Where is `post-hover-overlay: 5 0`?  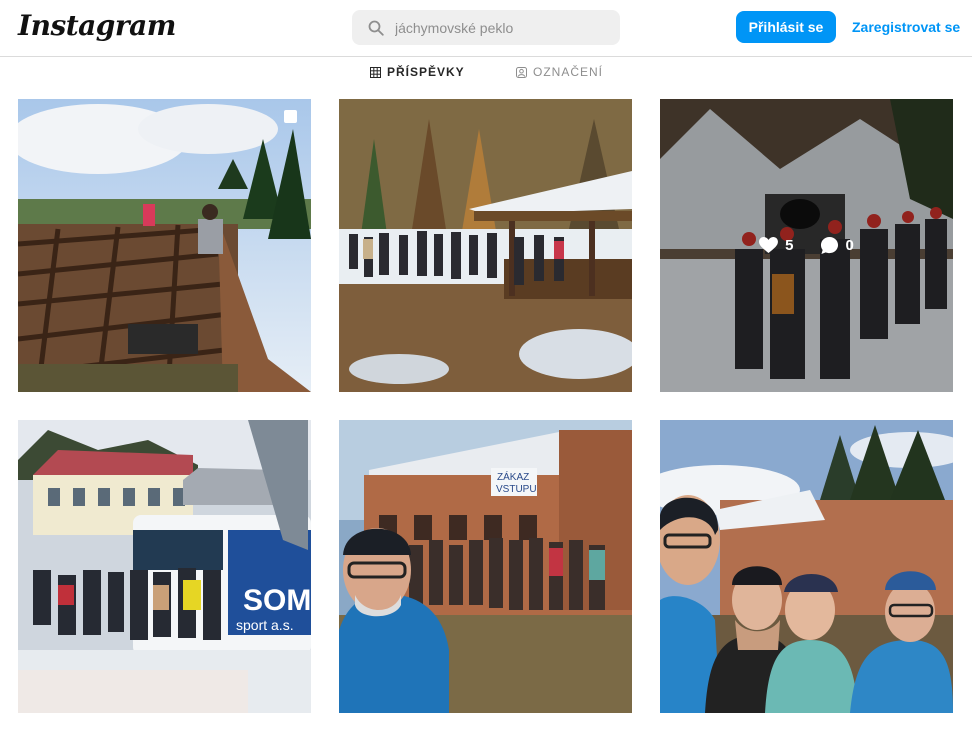
post-hover-overlay: 5 0 is located at coordinates (806, 245).